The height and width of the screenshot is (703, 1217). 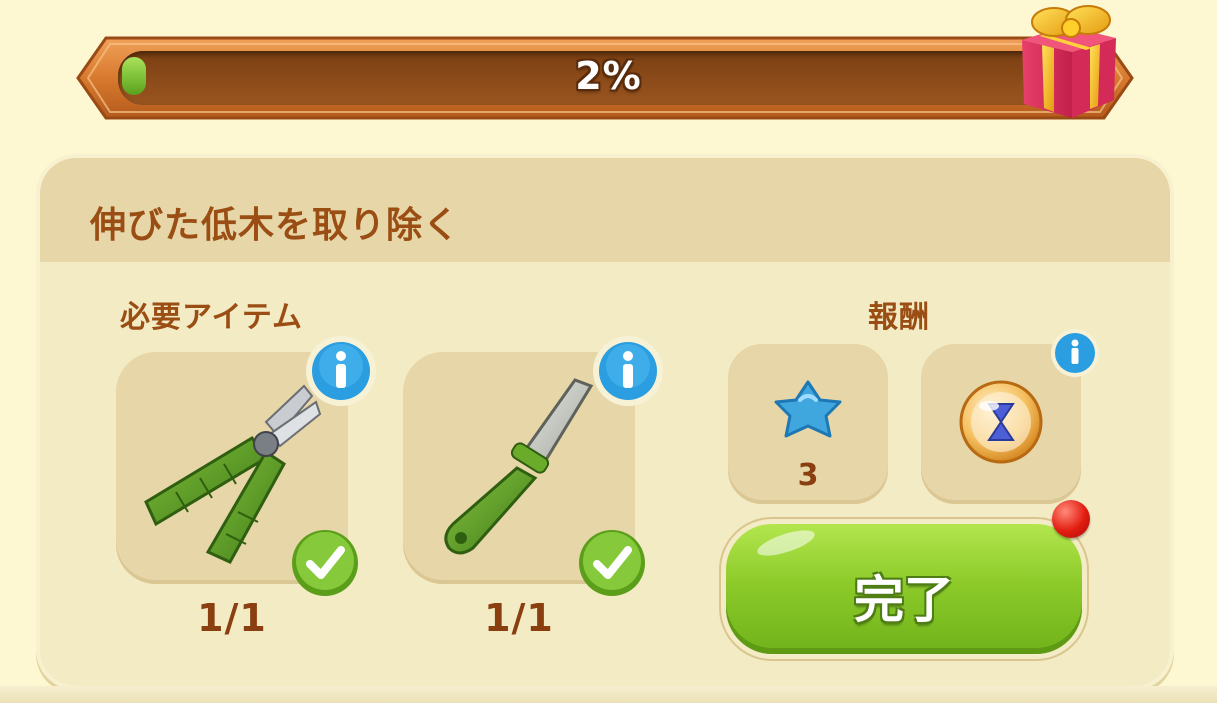 What do you see at coordinates (211, 317) in the screenshot?
I see `required-items-label: 必要アイテム` at bounding box center [211, 317].